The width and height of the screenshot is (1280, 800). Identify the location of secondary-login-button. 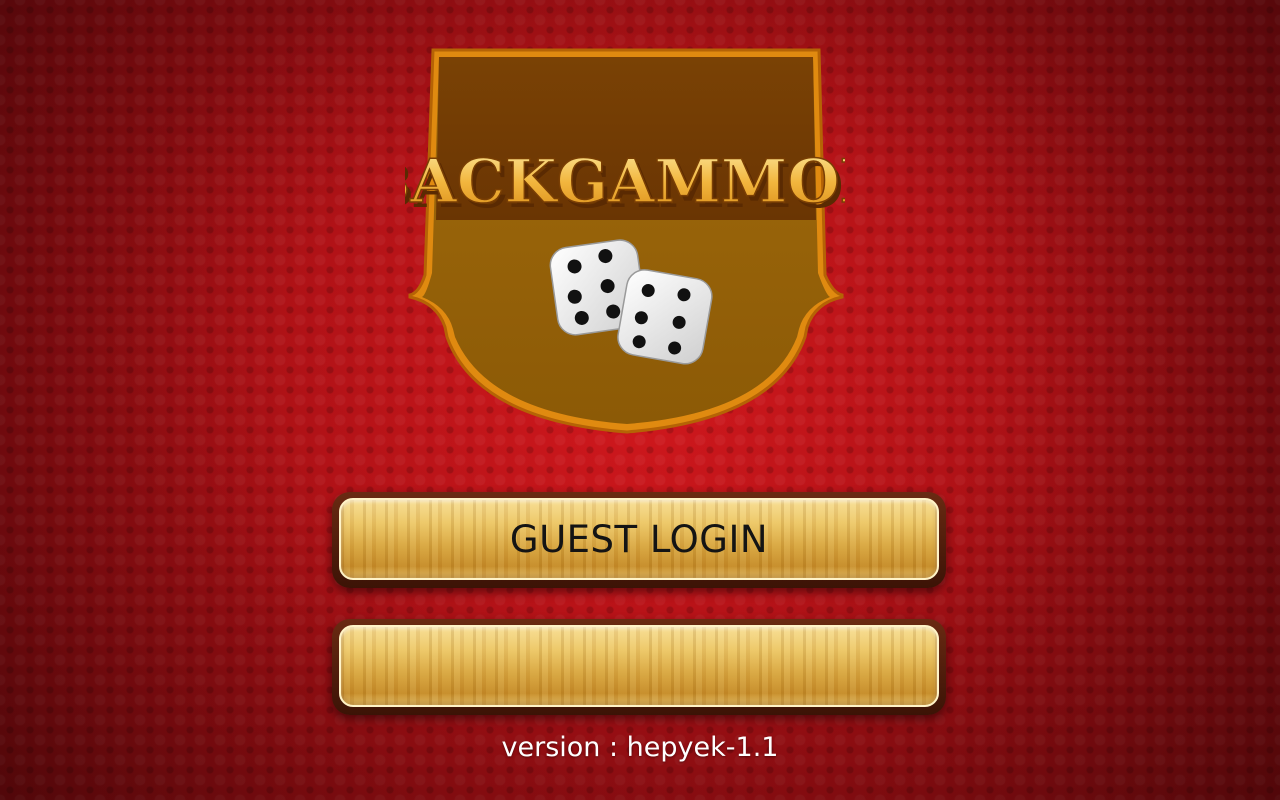
(639, 667).